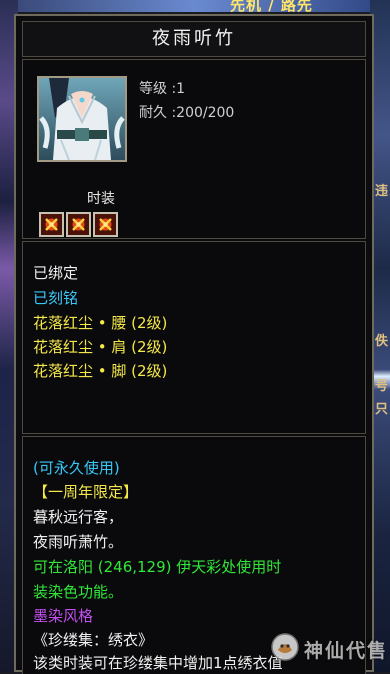 The width and height of the screenshot is (390, 674). What do you see at coordinates (158, 663) in the screenshot?
I see `collection-note: 该类时装可在珍缕集中增加1点绣衣值` at bounding box center [158, 663].